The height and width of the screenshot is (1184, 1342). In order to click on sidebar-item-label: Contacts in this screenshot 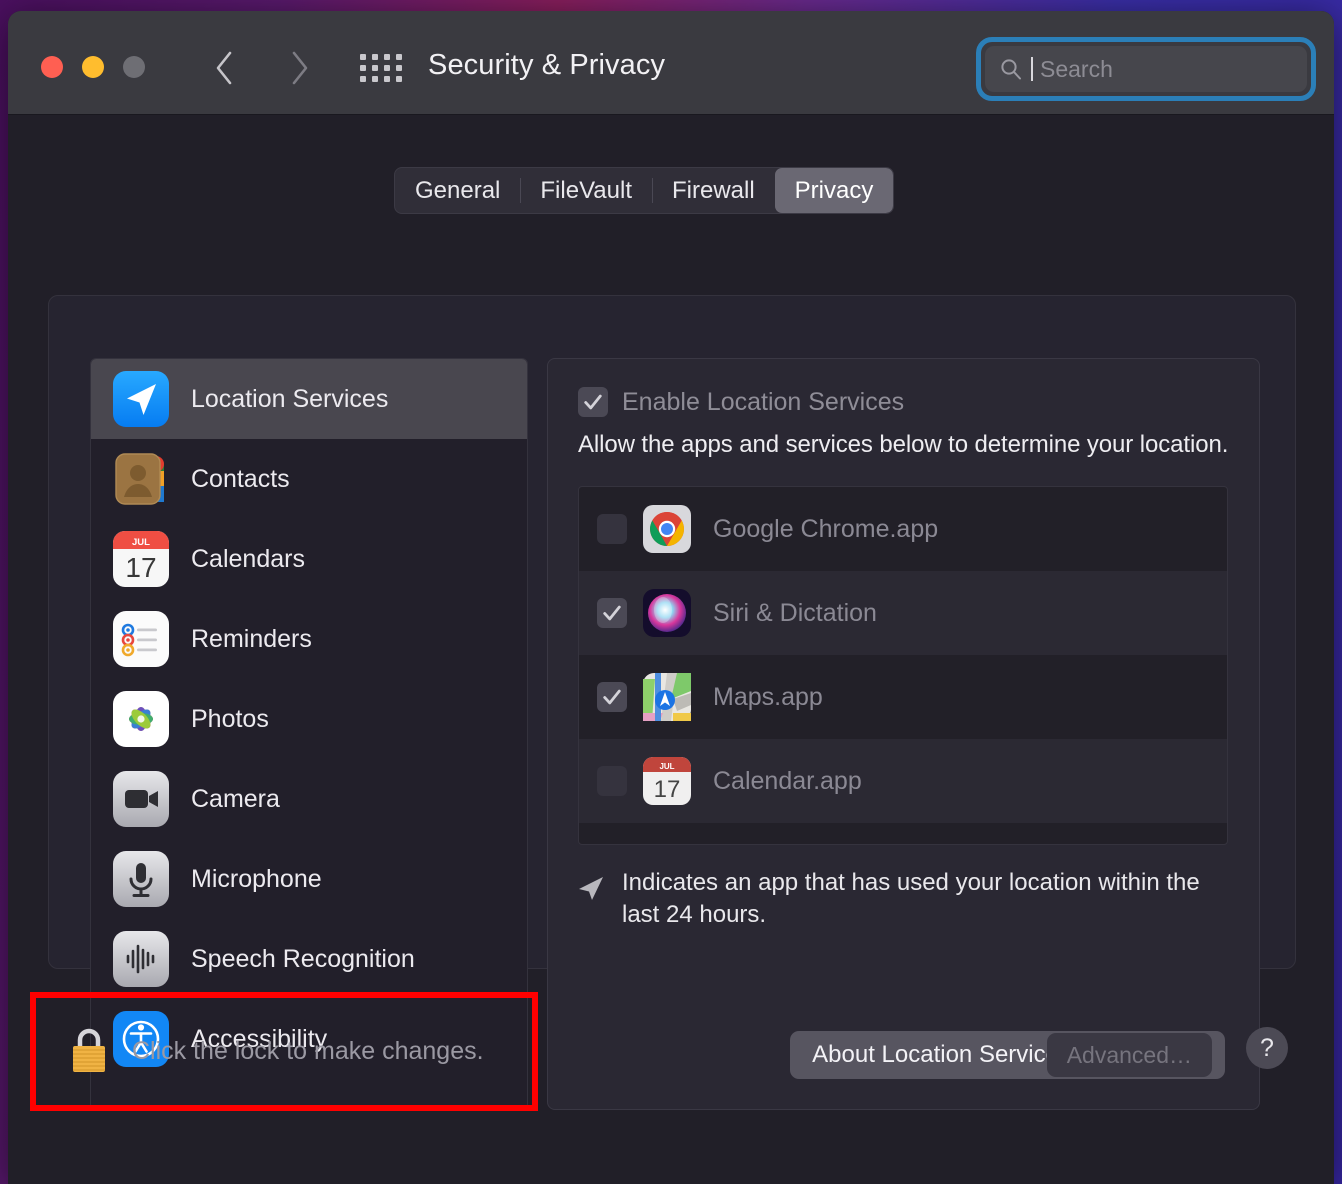, I will do `click(240, 478)`.